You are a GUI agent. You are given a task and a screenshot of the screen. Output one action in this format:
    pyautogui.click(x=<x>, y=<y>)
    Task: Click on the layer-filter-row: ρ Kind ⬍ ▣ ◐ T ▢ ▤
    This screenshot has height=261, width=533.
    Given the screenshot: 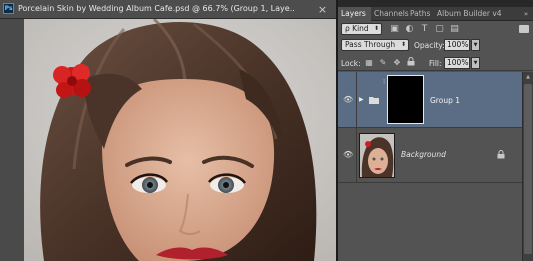 What is the action you would take?
    pyautogui.click(x=435, y=29)
    